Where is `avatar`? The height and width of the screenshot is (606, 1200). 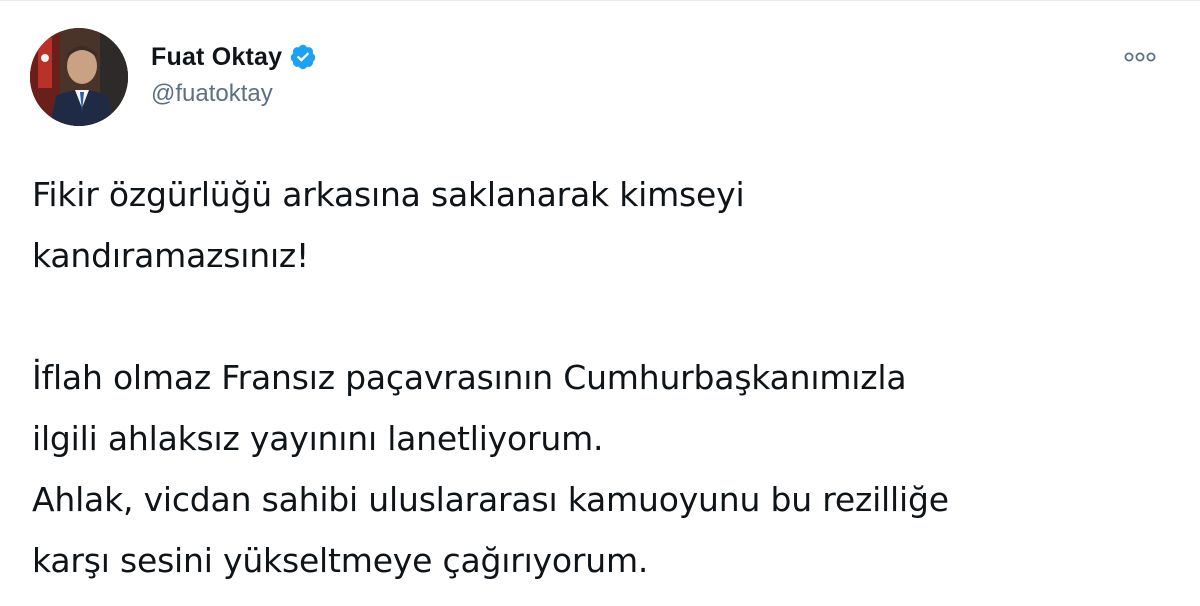 avatar is located at coordinates (79, 77).